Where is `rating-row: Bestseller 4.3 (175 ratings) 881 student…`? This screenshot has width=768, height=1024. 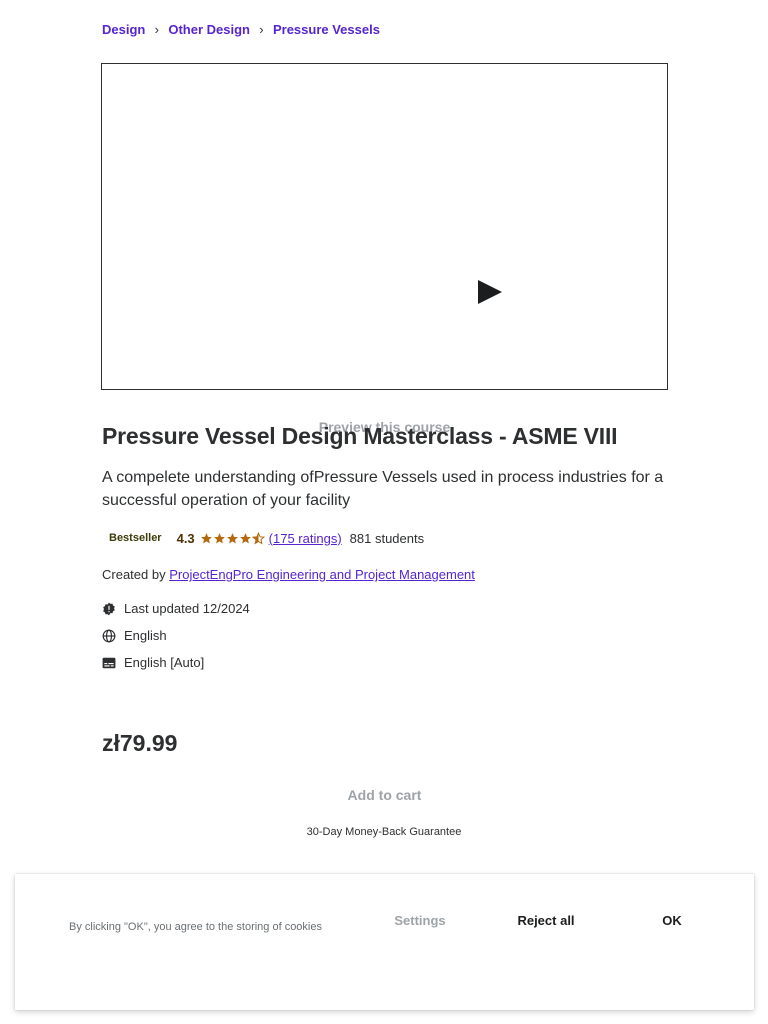 rating-row: Bestseller 4.3 (175 ratings) 881 student… is located at coordinates (263, 538).